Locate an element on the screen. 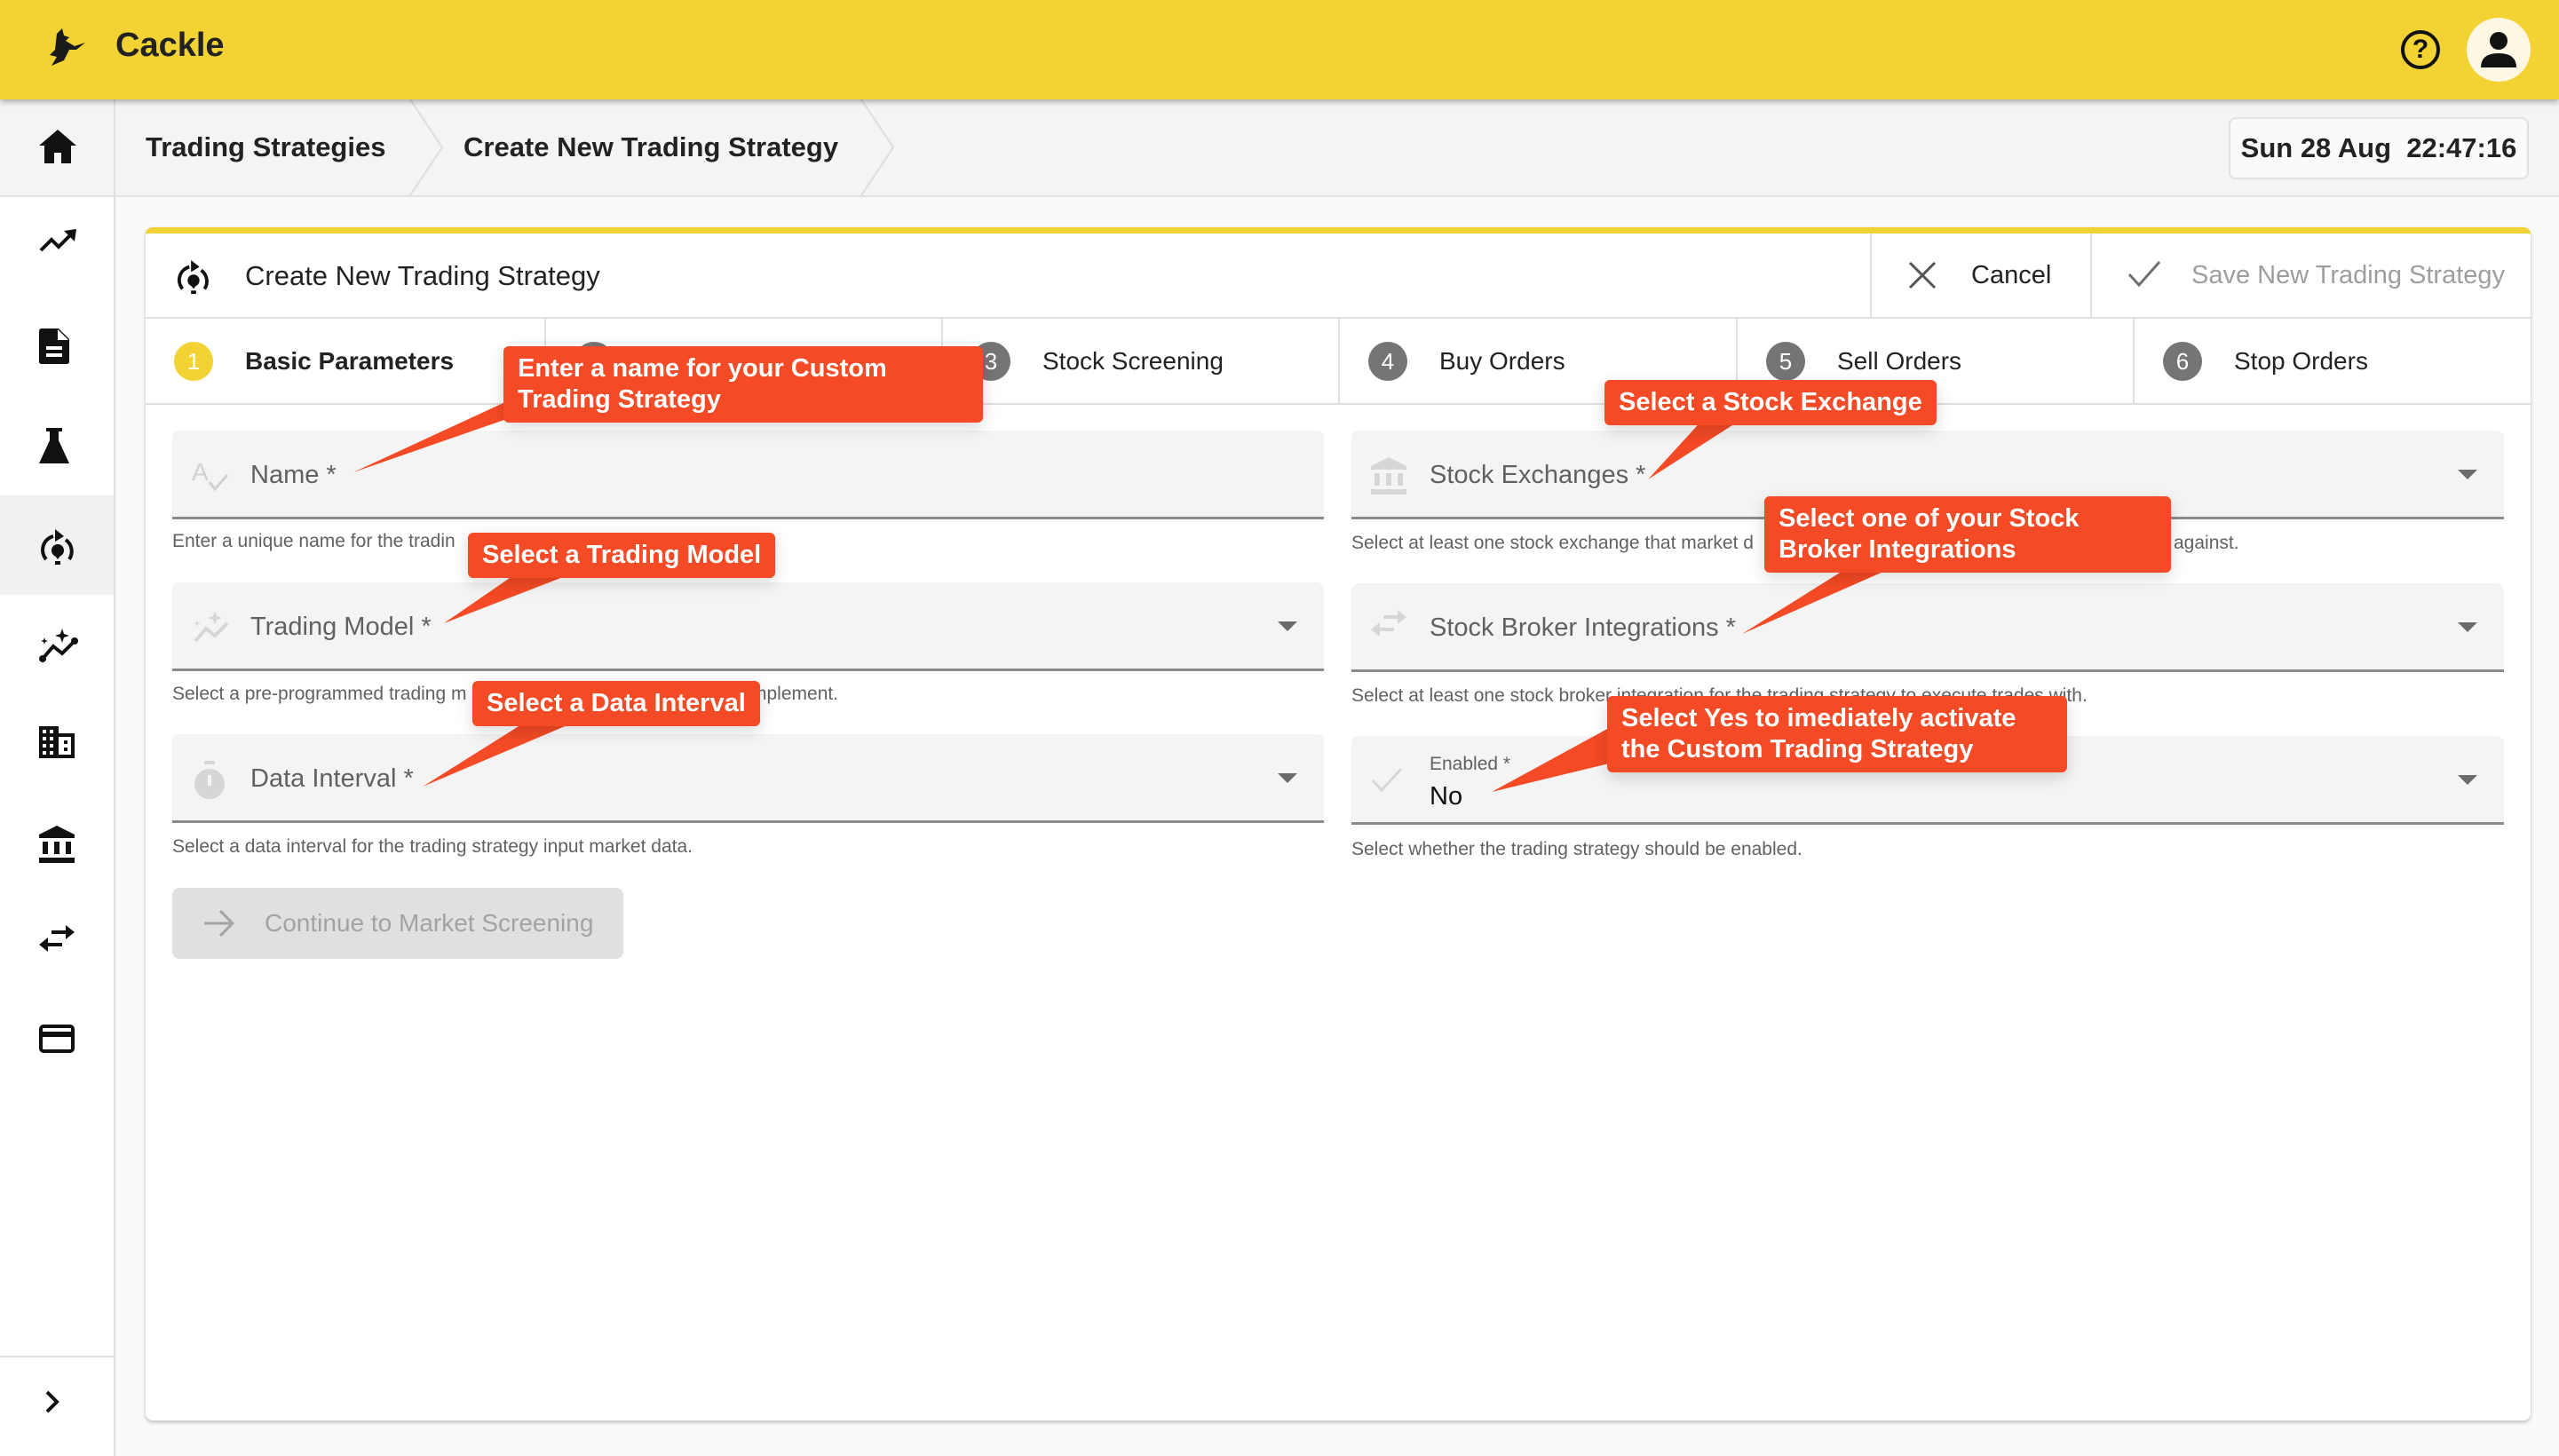 This screenshot has width=2559, height=1456. sidebar-item-backtesting is located at coordinates (57, 445).